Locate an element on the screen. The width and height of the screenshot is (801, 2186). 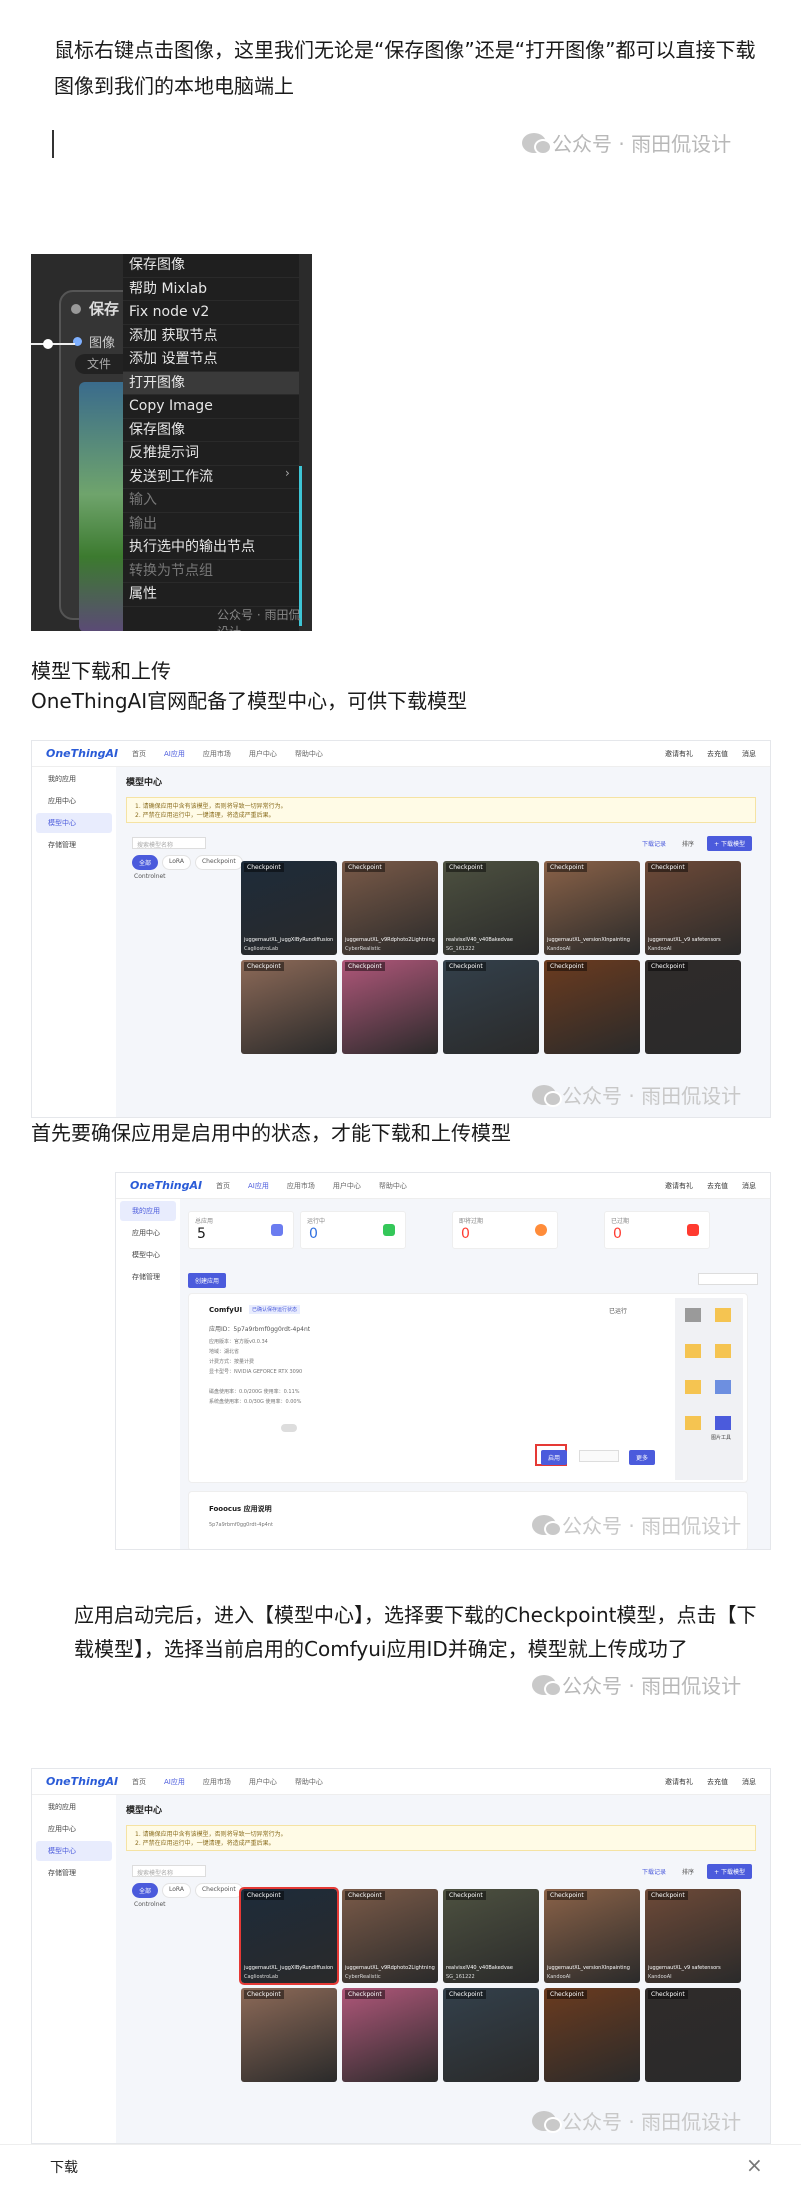
menu-item-add-get-node: 添加 获取节点 is located at coordinates (211, 336).